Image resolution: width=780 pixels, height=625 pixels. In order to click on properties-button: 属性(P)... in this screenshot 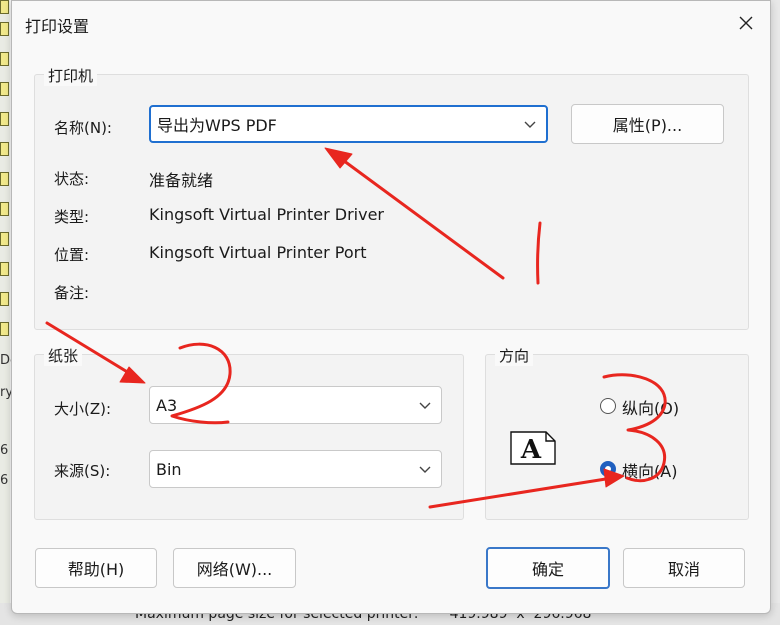, I will do `click(647, 124)`.